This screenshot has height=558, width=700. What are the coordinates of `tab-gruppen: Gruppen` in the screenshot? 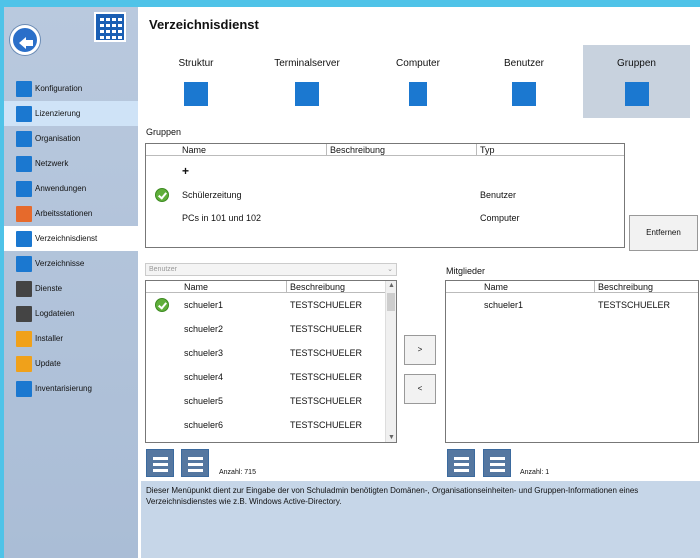 It's located at (636, 81).